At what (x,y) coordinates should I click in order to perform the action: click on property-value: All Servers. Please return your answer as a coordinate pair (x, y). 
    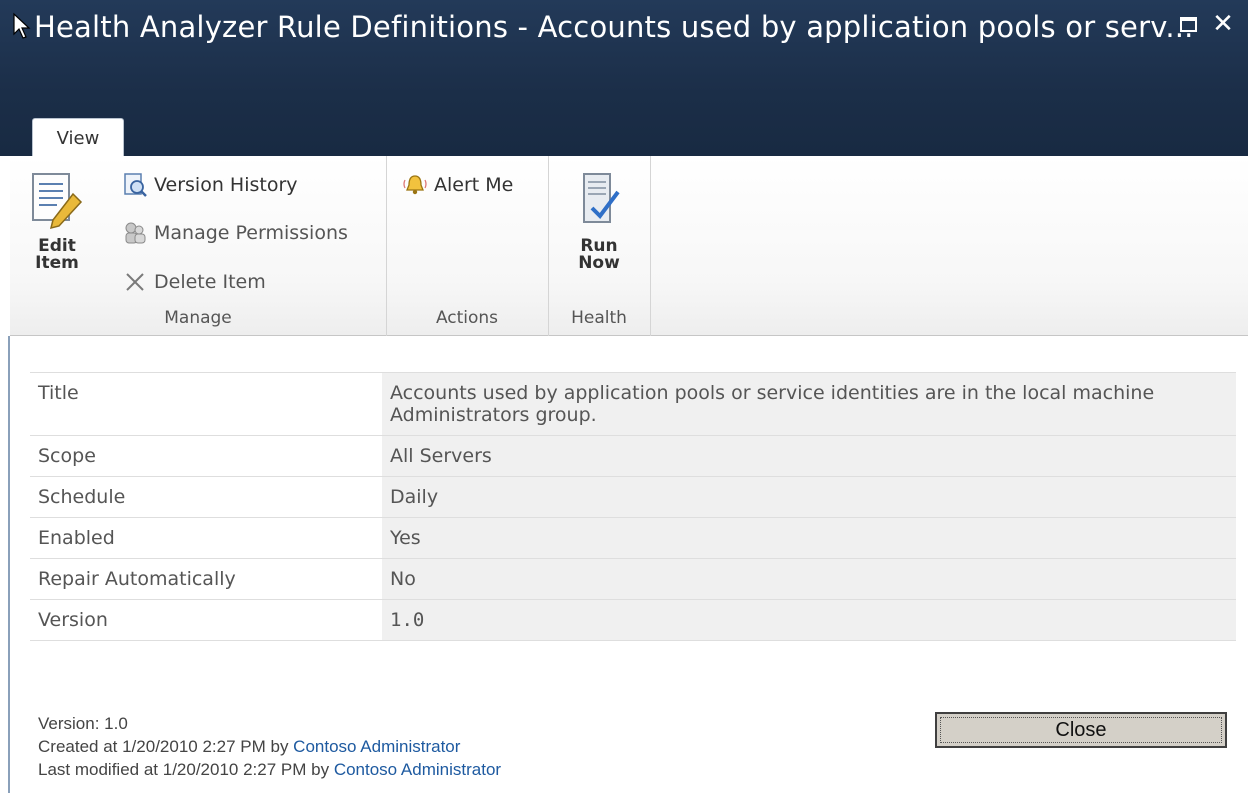
    Looking at the image, I should click on (809, 456).